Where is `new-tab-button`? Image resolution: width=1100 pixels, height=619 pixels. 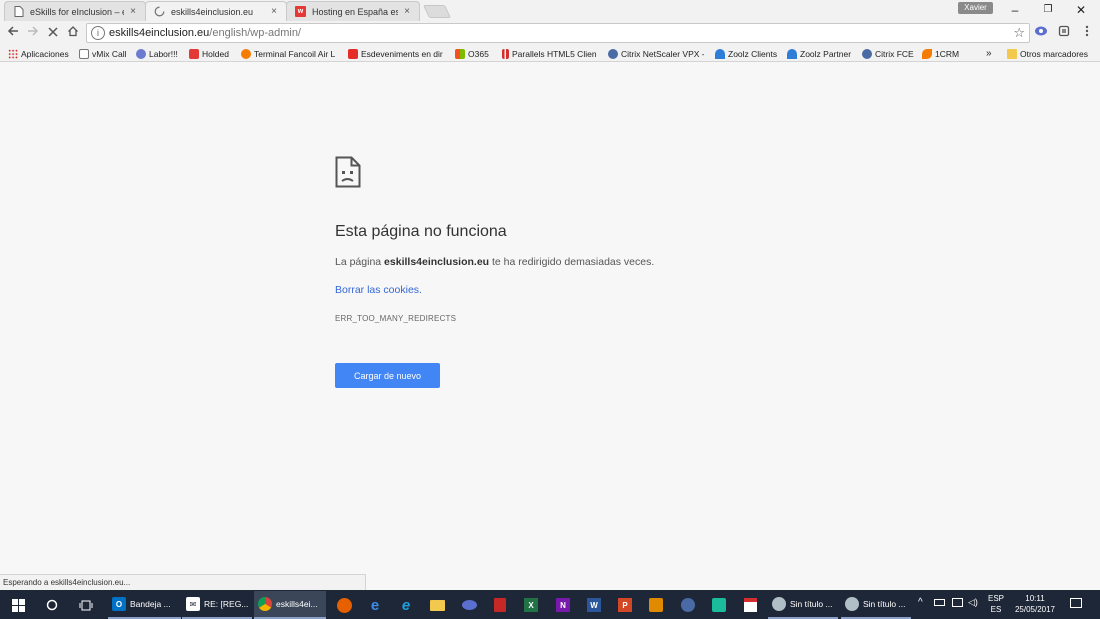 new-tab-button is located at coordinates (437, 11).